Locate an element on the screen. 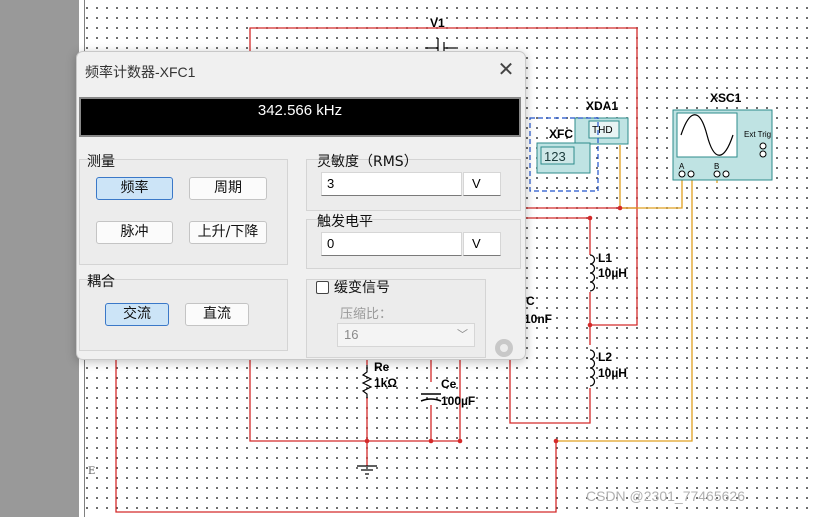 The image size is (813, 517). thd-label: THD is located at coordinates (602, 130).